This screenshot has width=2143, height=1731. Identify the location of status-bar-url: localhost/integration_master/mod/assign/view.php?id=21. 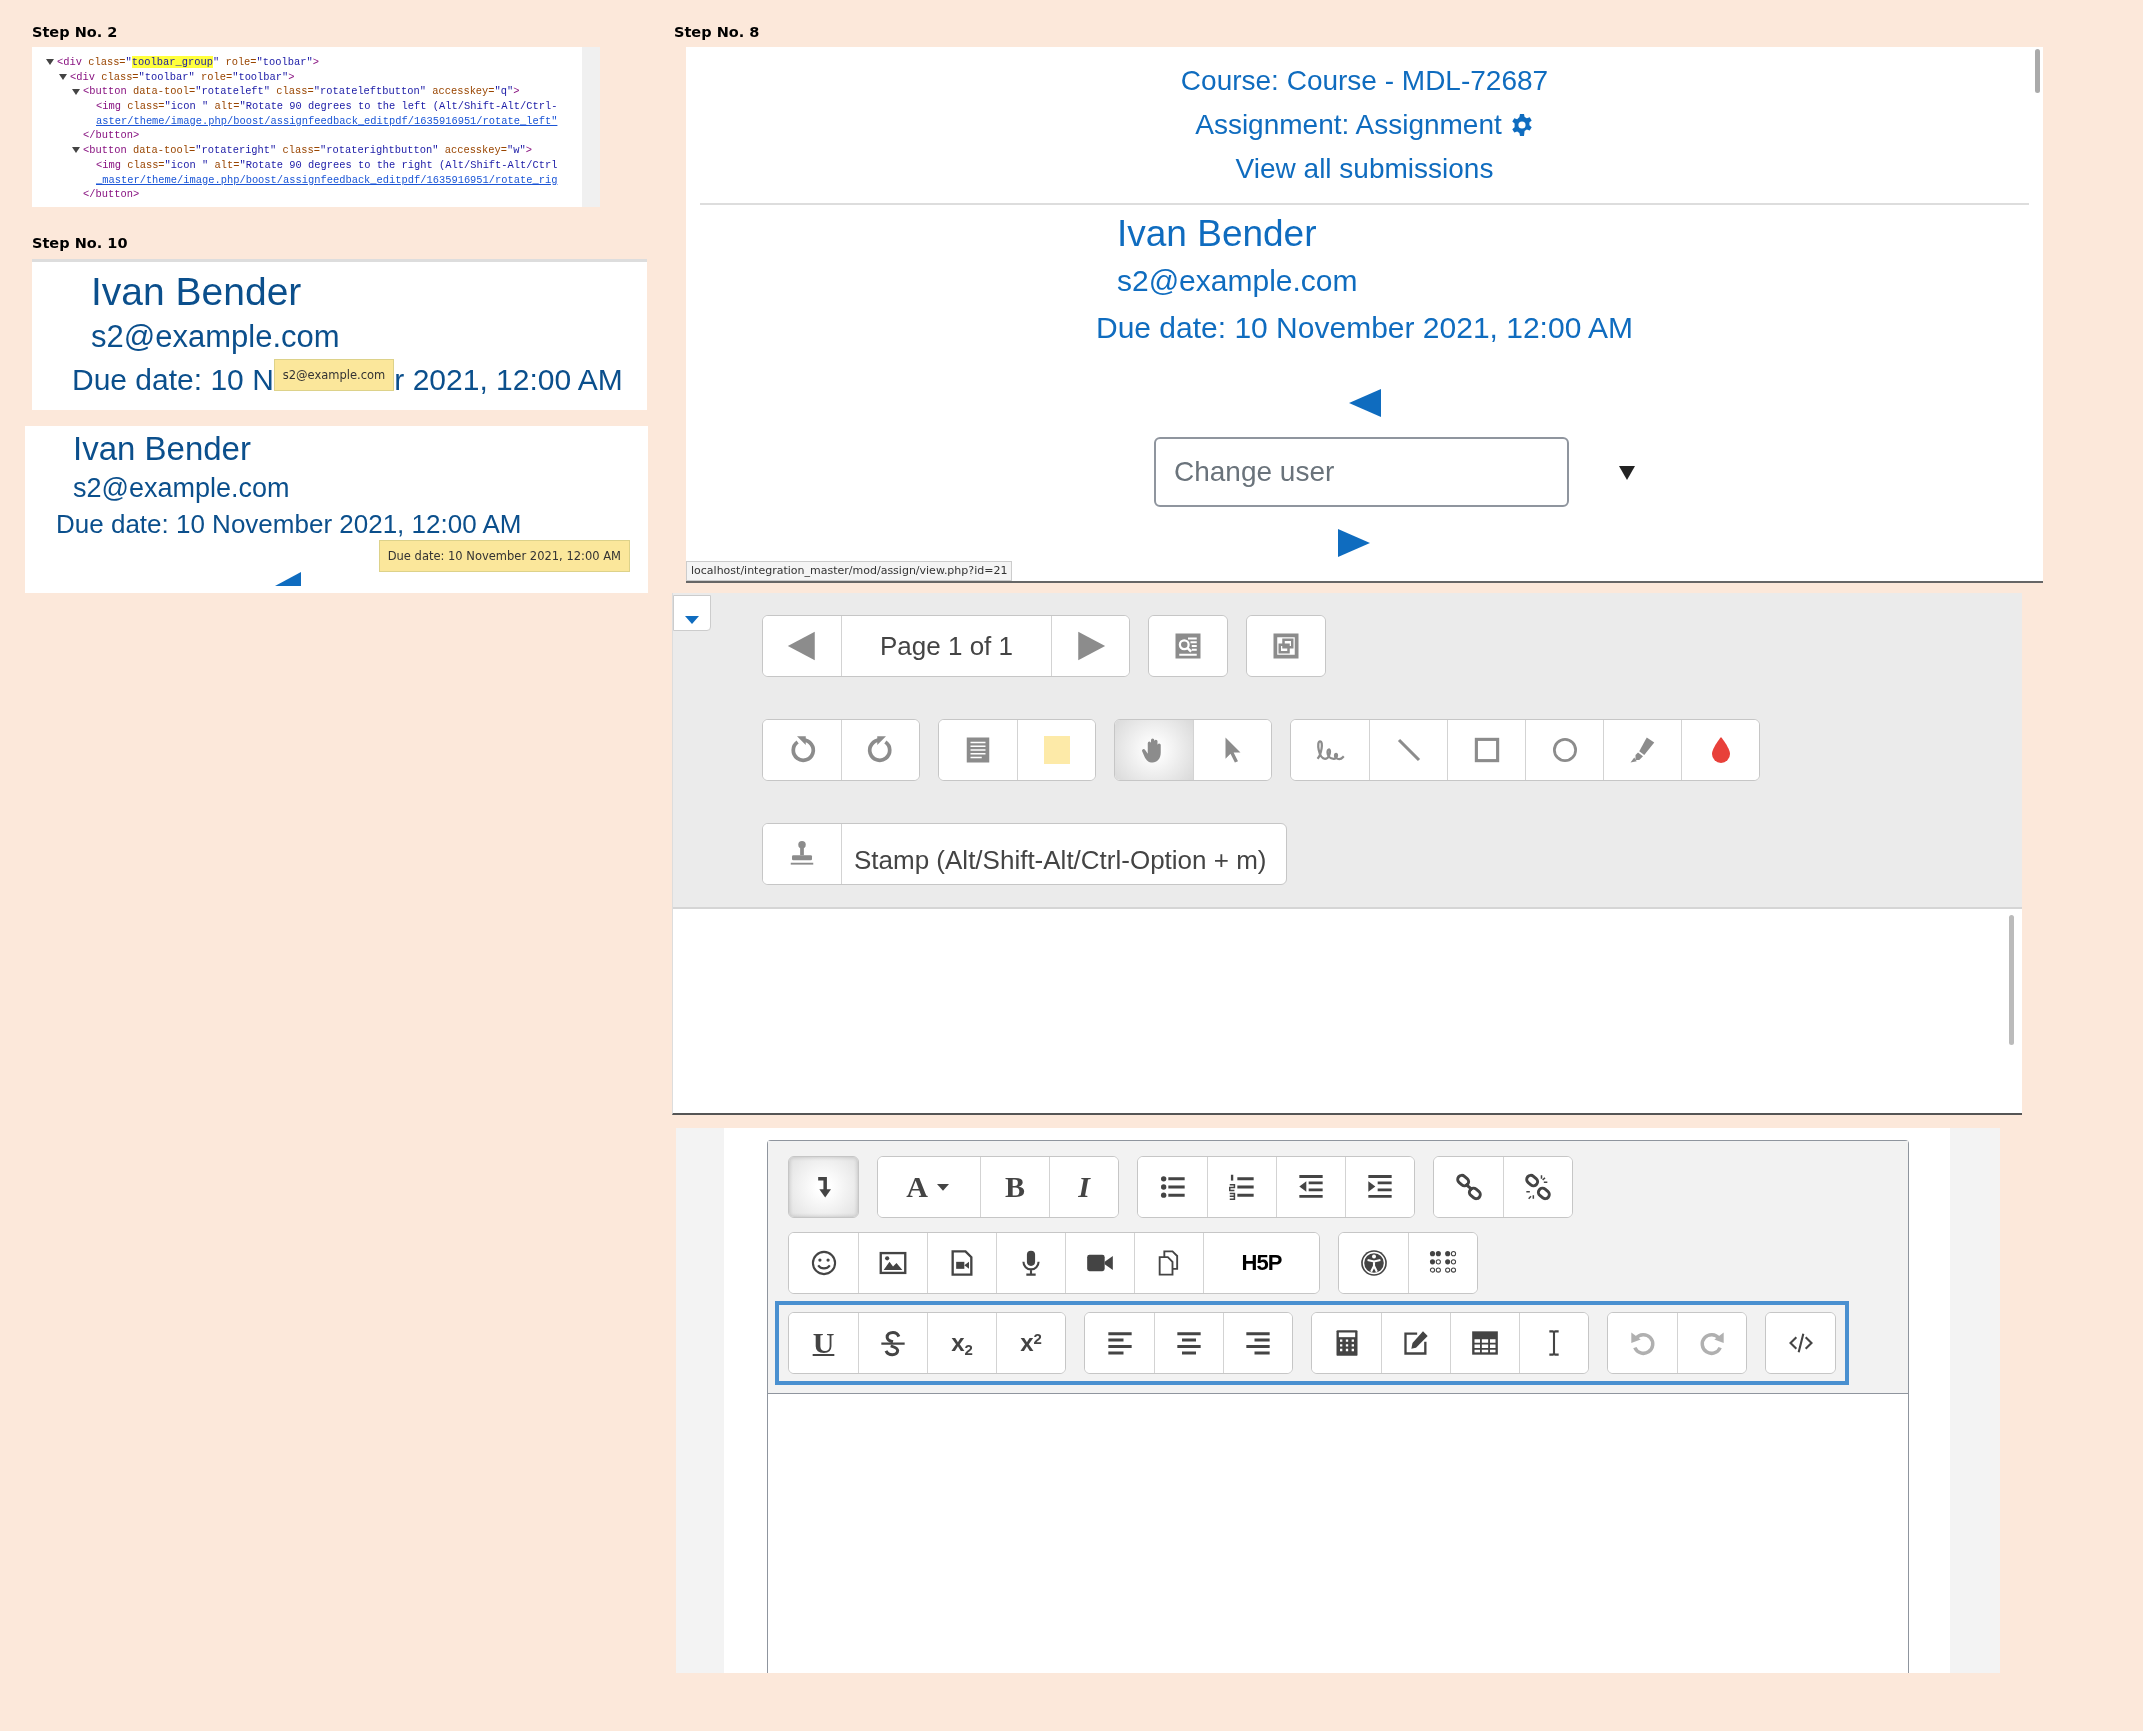
(849, 570).